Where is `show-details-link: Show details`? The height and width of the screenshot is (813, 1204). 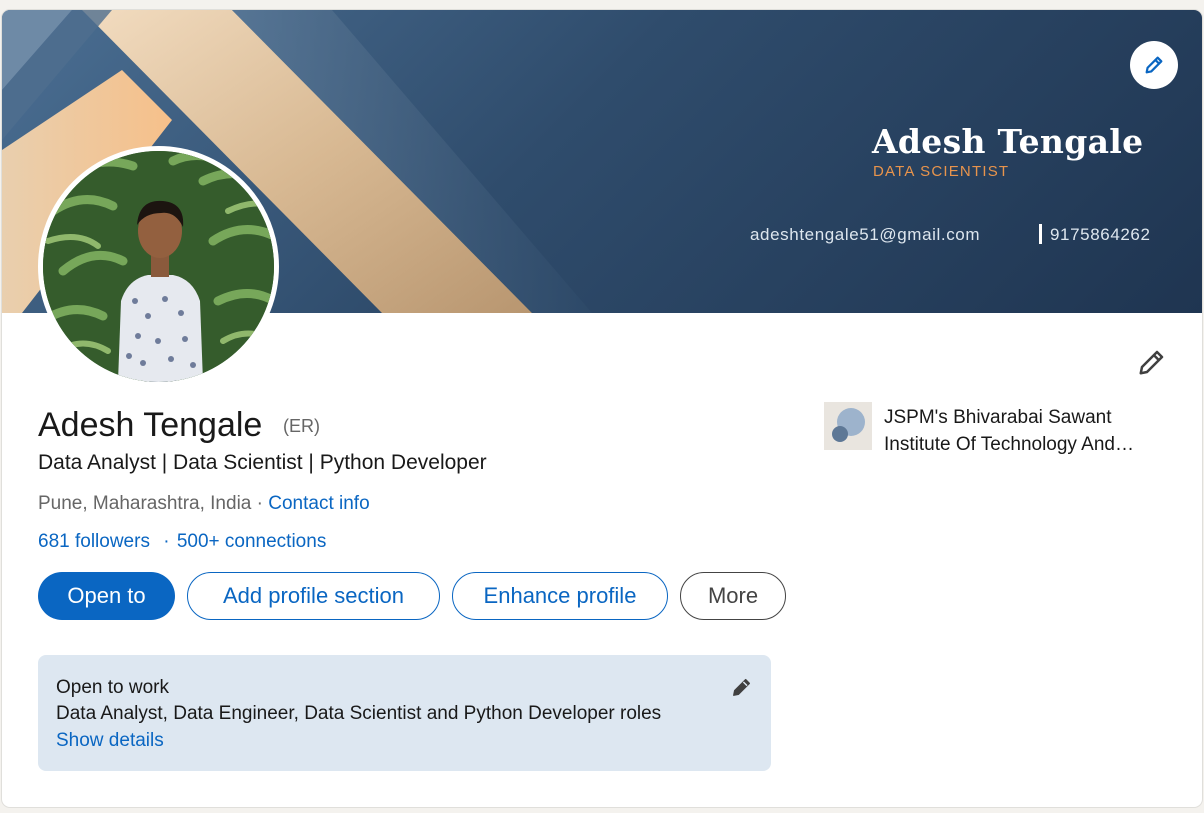 show-details-link: Show details is located at coordinates (110, 741).